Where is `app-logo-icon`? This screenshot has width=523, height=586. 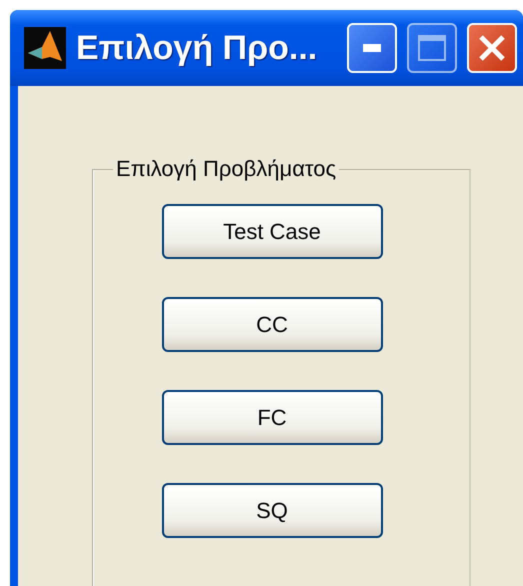 app-logo-icon is located at coordinates (45, 48).